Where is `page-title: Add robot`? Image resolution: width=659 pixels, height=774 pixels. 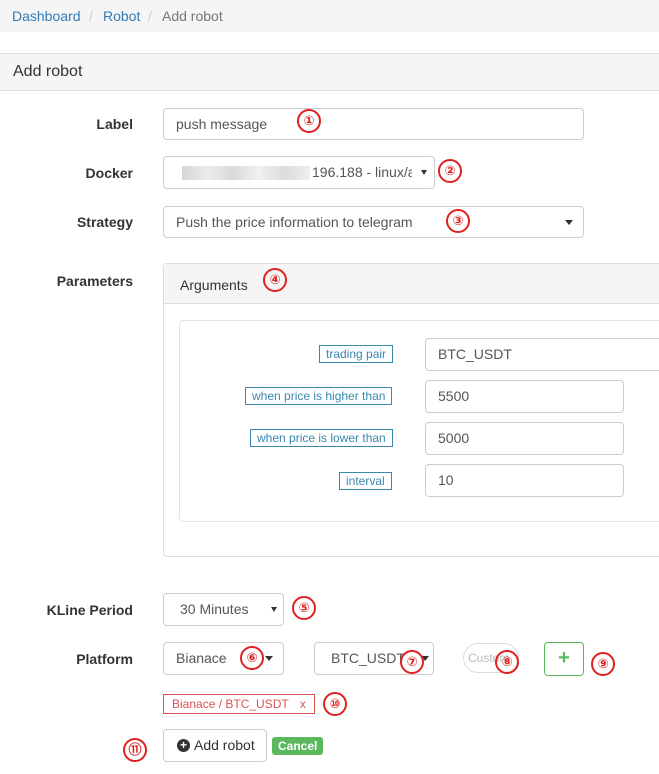
page-title: Add robot is located at coordinates (48, 71).